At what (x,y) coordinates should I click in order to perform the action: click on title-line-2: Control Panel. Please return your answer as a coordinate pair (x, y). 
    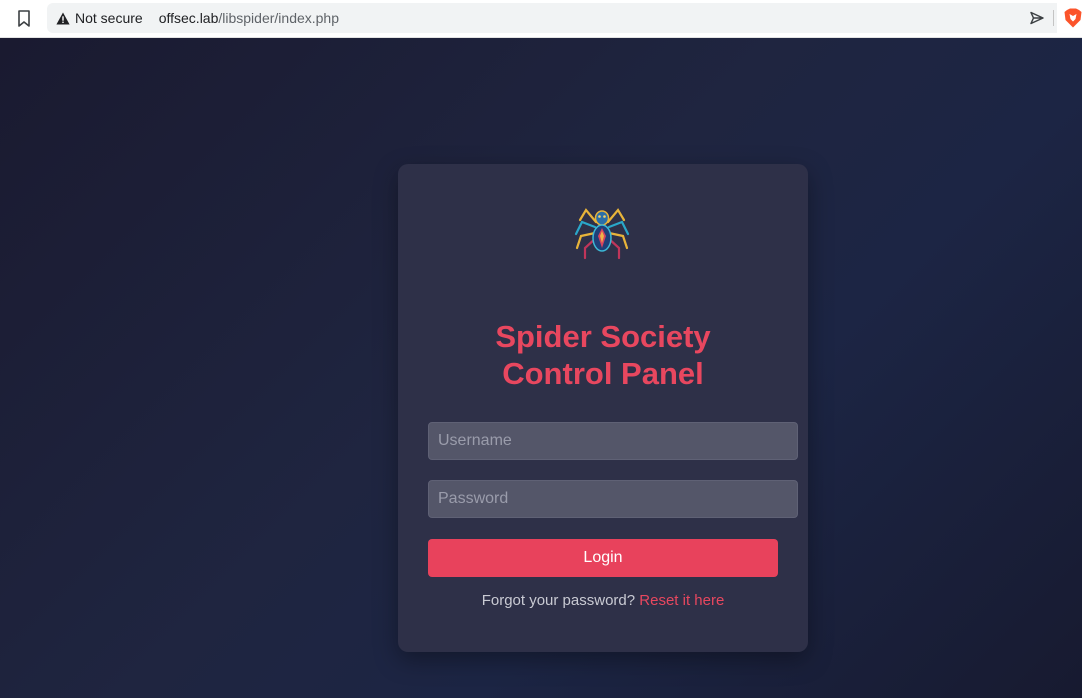
    Looking at the image, I should click on (603, 373).